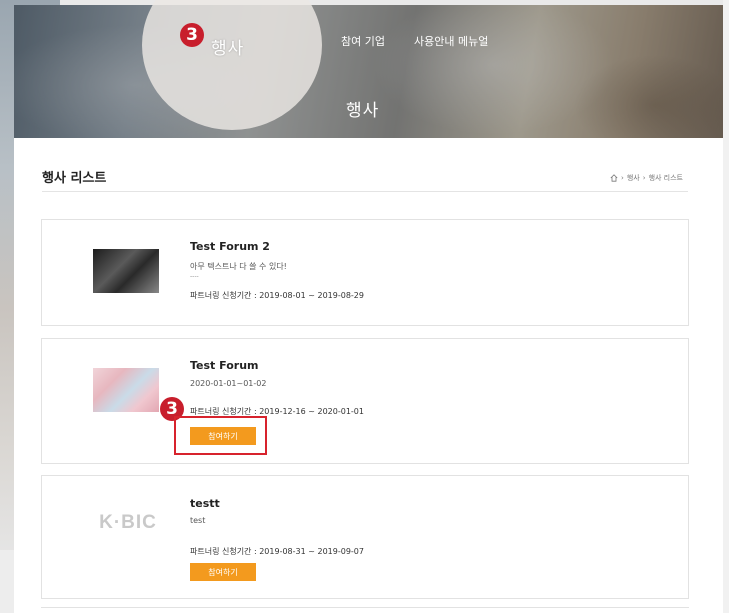 This screenshot has width=729, height=613. Describe the element at coordinates (227, 46) in the screenshot. I see `nav-item-events: 행사` at that location.